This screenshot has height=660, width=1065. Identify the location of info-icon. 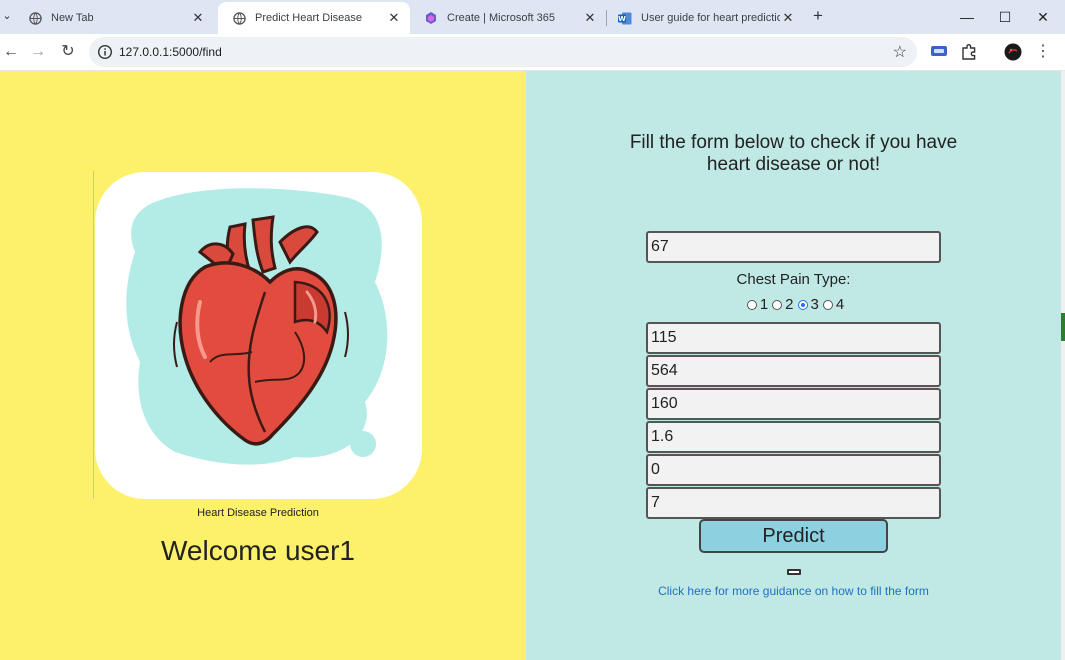
(105, 52).